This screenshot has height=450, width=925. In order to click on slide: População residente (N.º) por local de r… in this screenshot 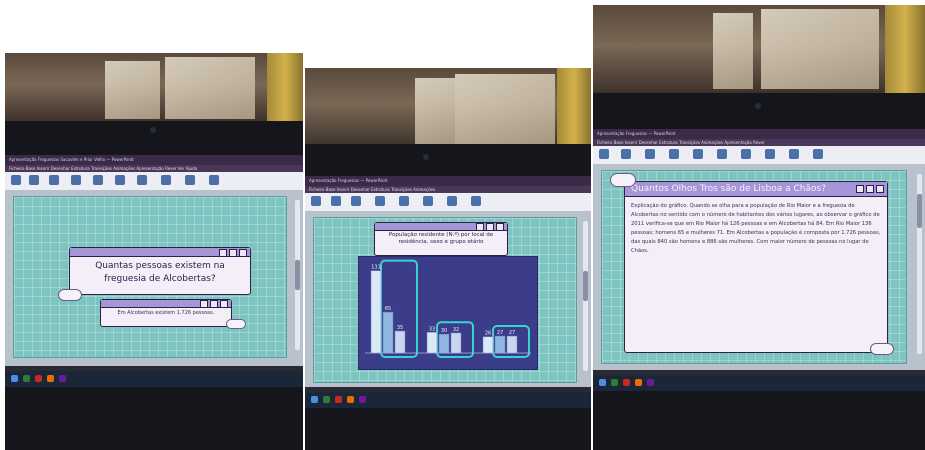, I will do `click(445, 300)`.